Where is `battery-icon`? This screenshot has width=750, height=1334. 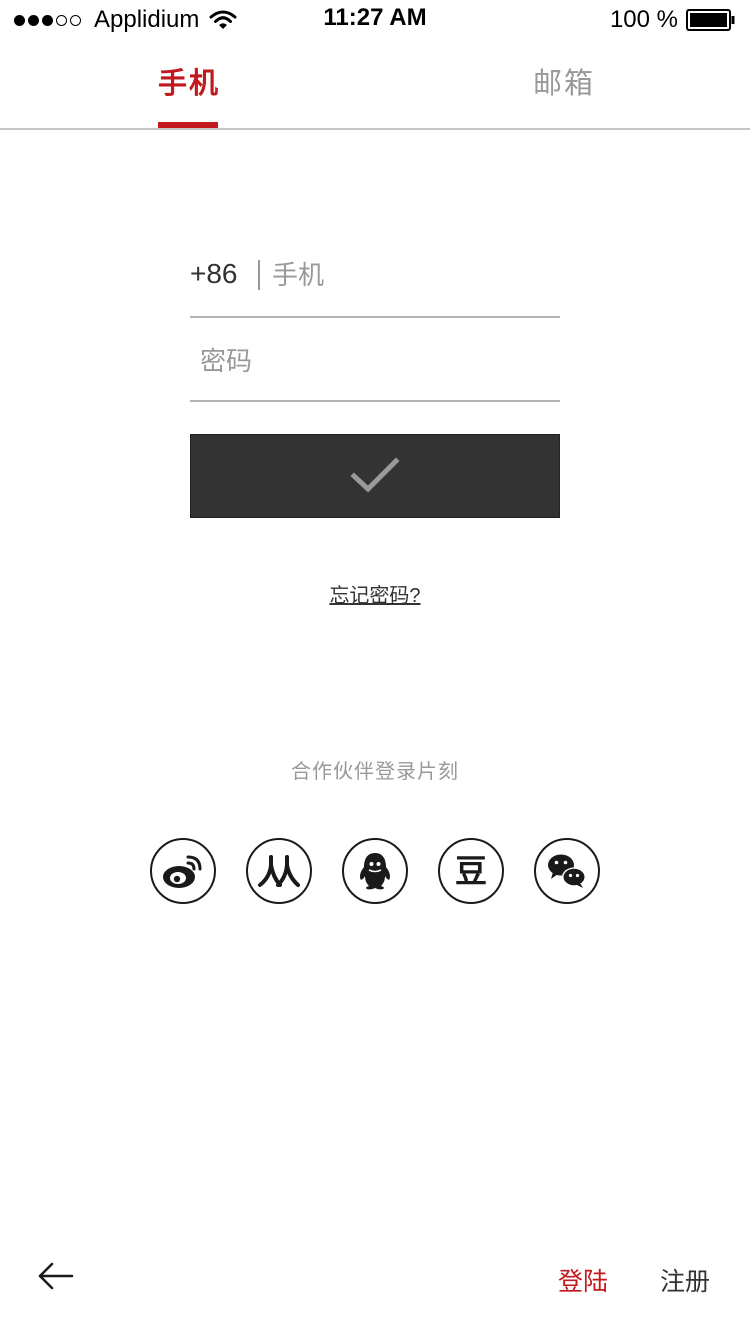 battery-icon is located at coordinates (711, 20).